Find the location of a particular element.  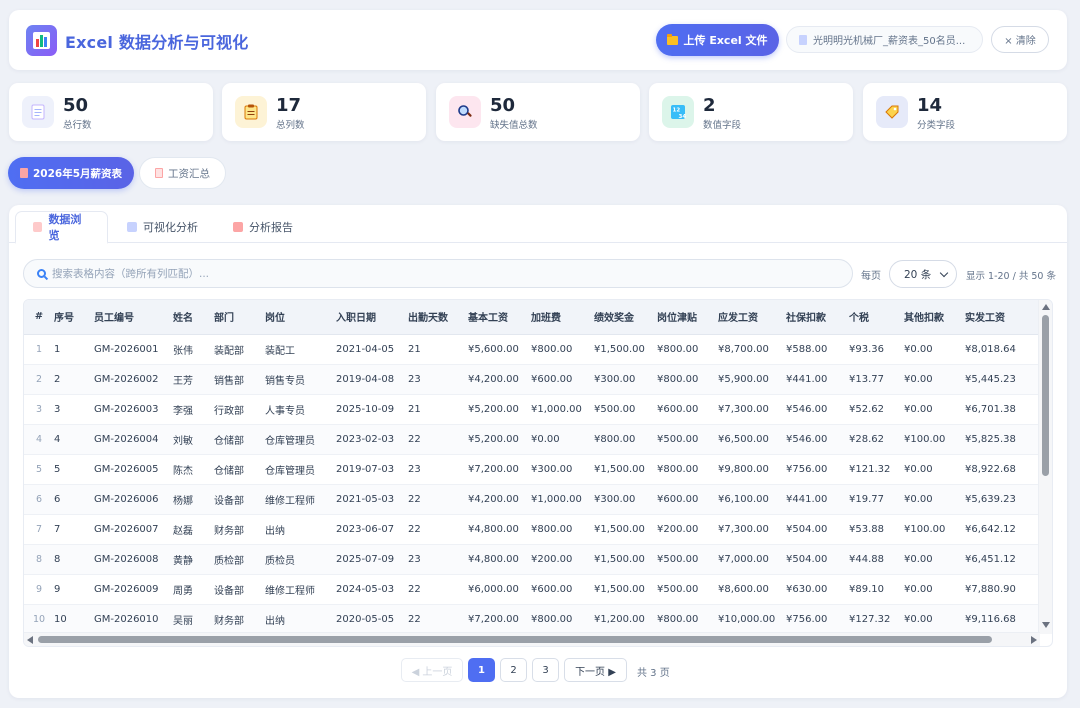

clear-button-label: × 清除 is located at coordinates (1020, 41).